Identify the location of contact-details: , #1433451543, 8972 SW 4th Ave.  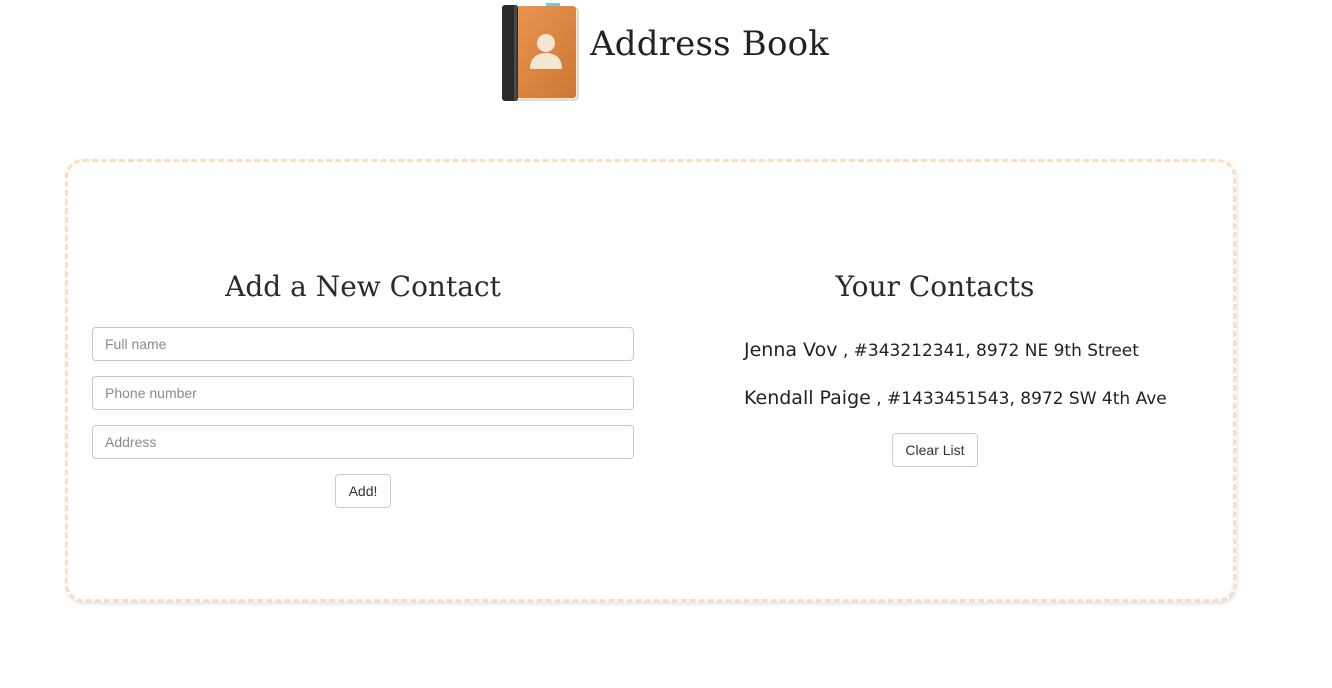
(1018, 399).